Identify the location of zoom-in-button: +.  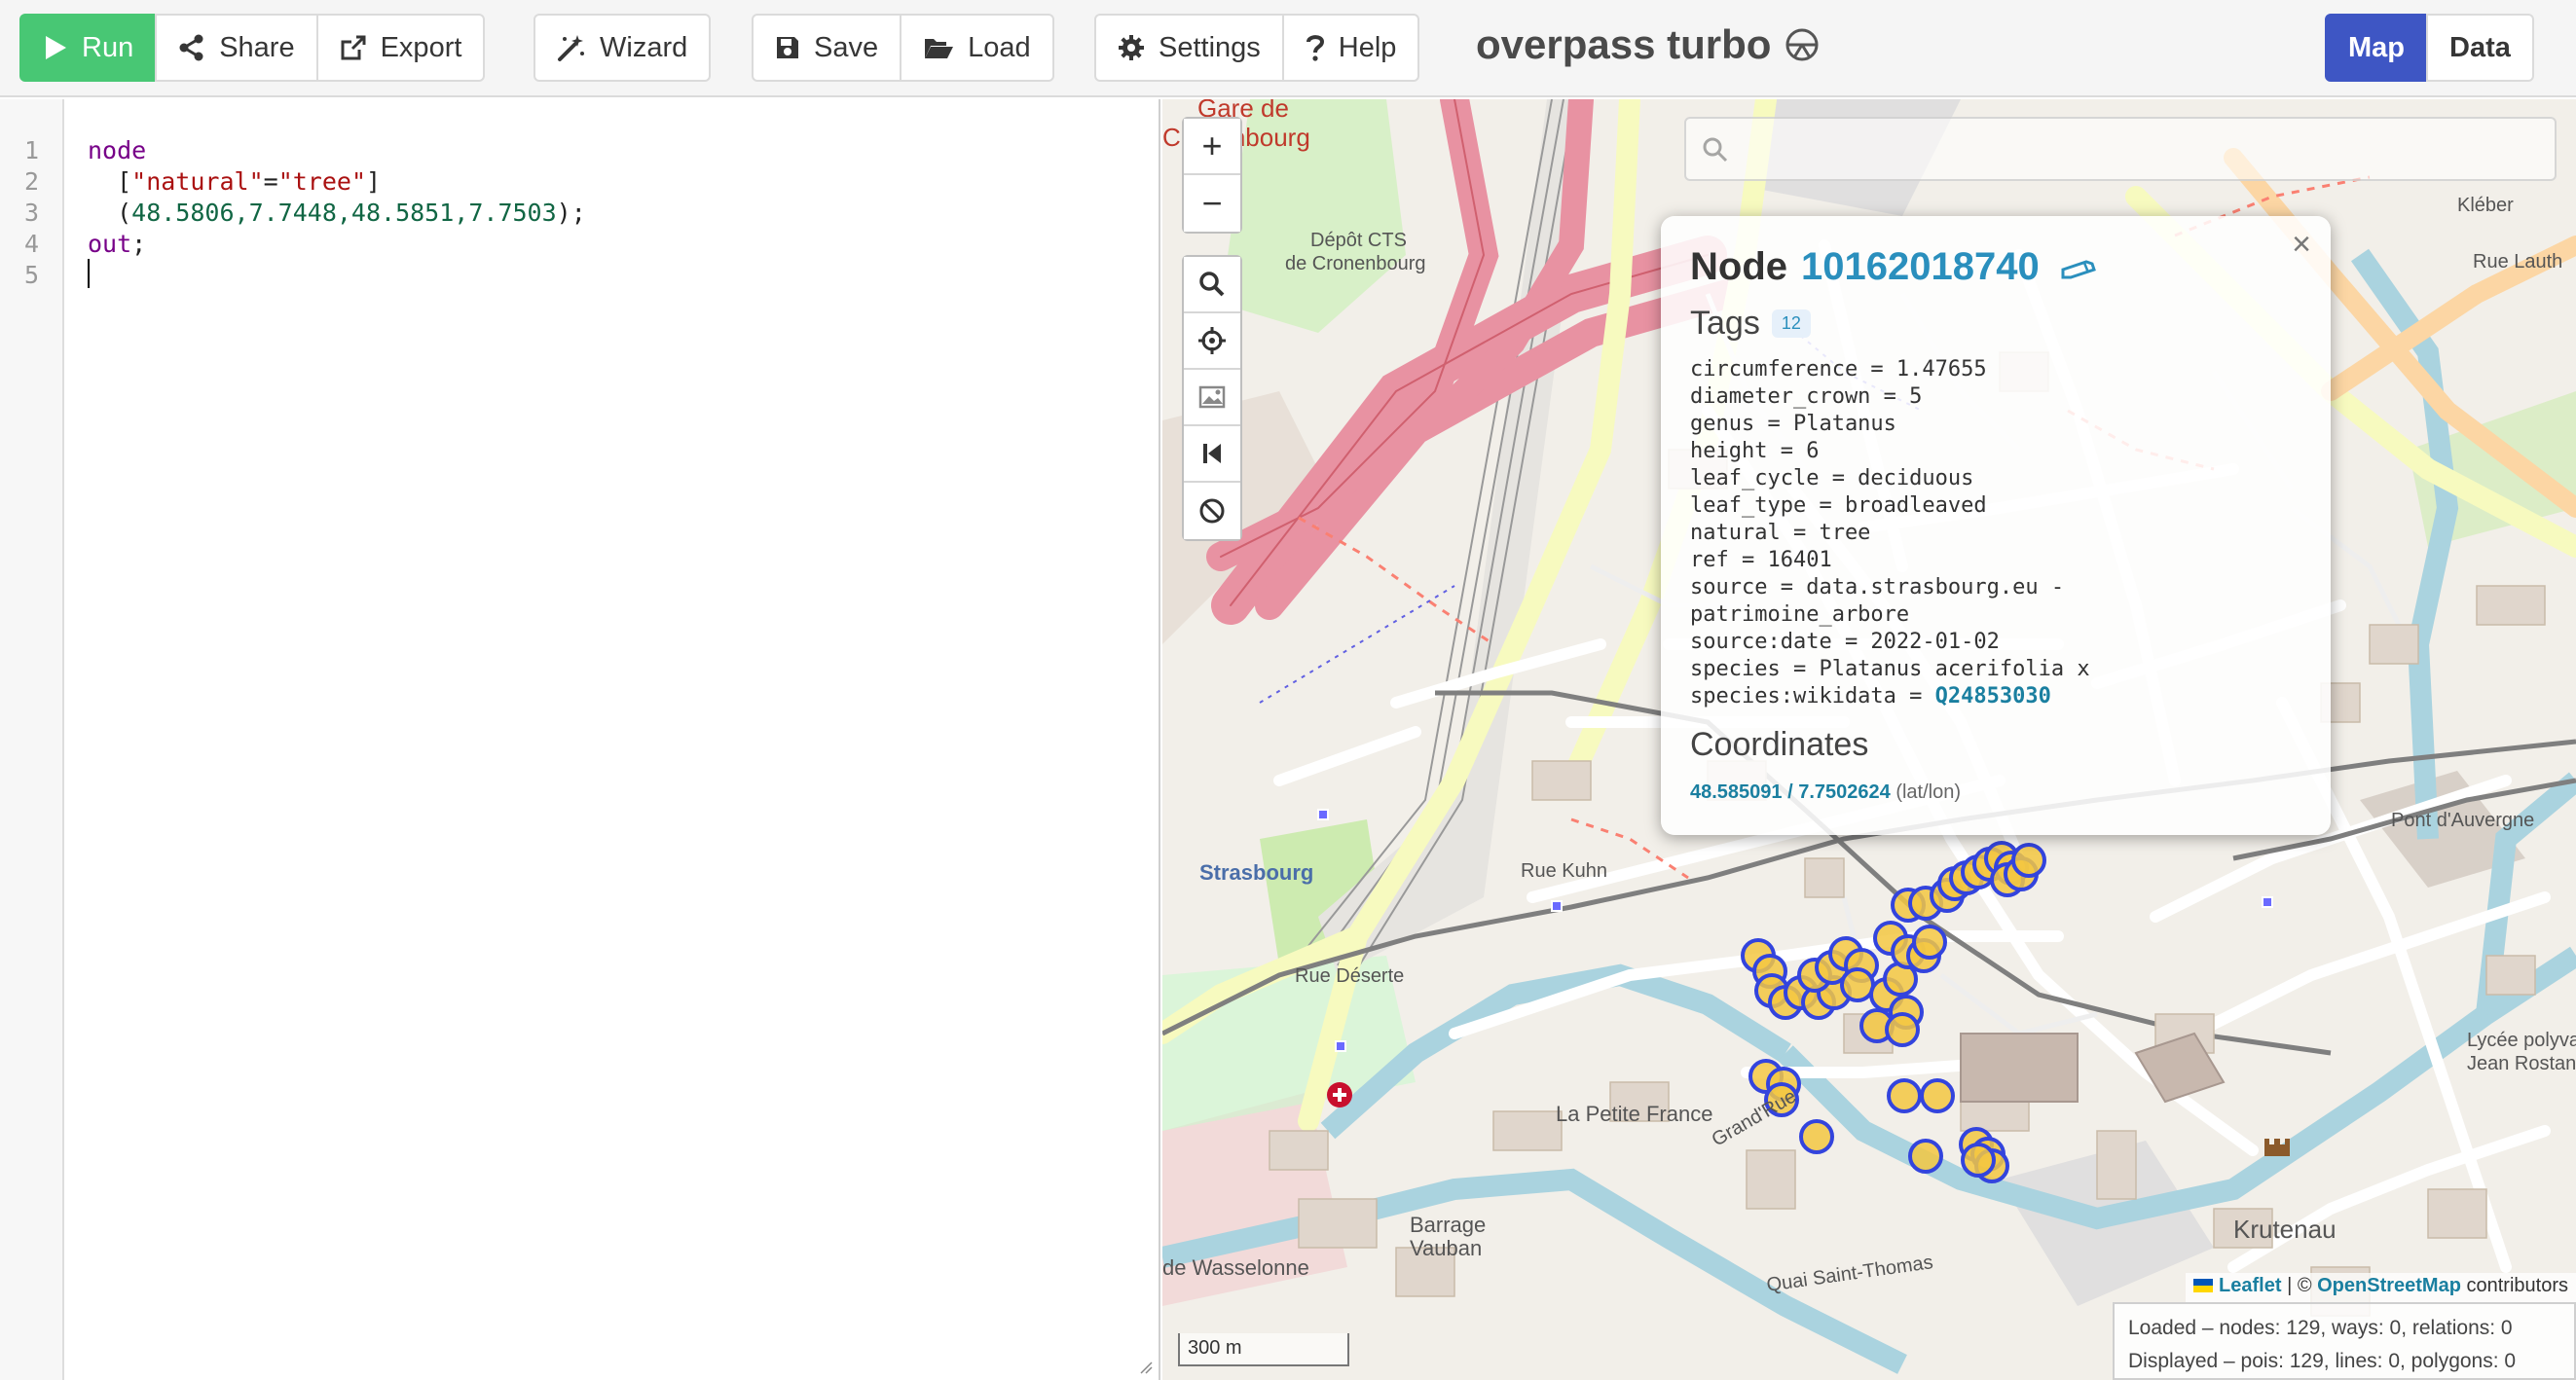
(1212, 147).